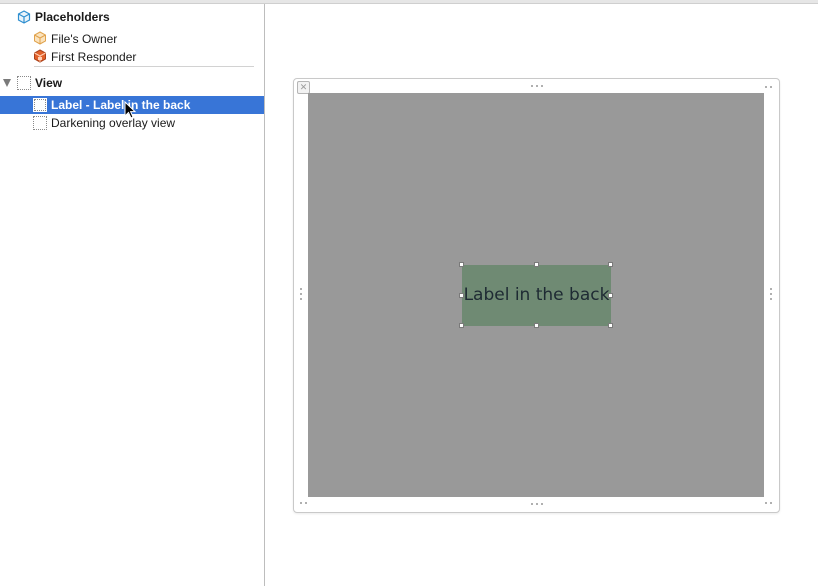  I want to click on disclosure-triangle-expanded-icon, so click(7, 83).